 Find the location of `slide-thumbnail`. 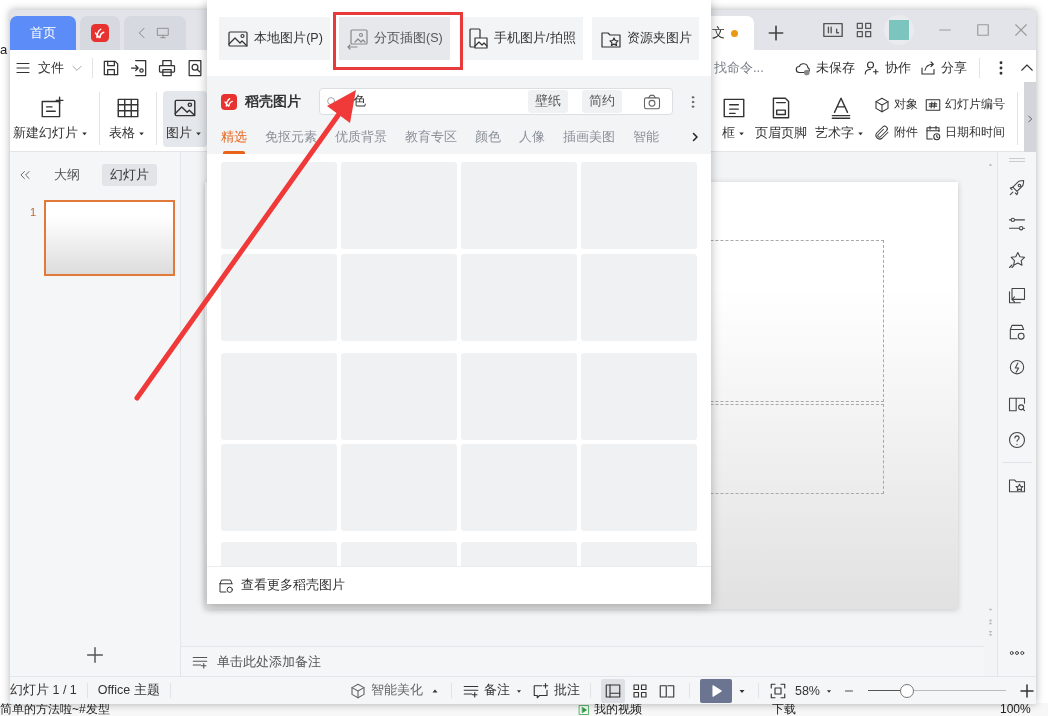

slide-thumbnail is located at coordinates (110, 238).